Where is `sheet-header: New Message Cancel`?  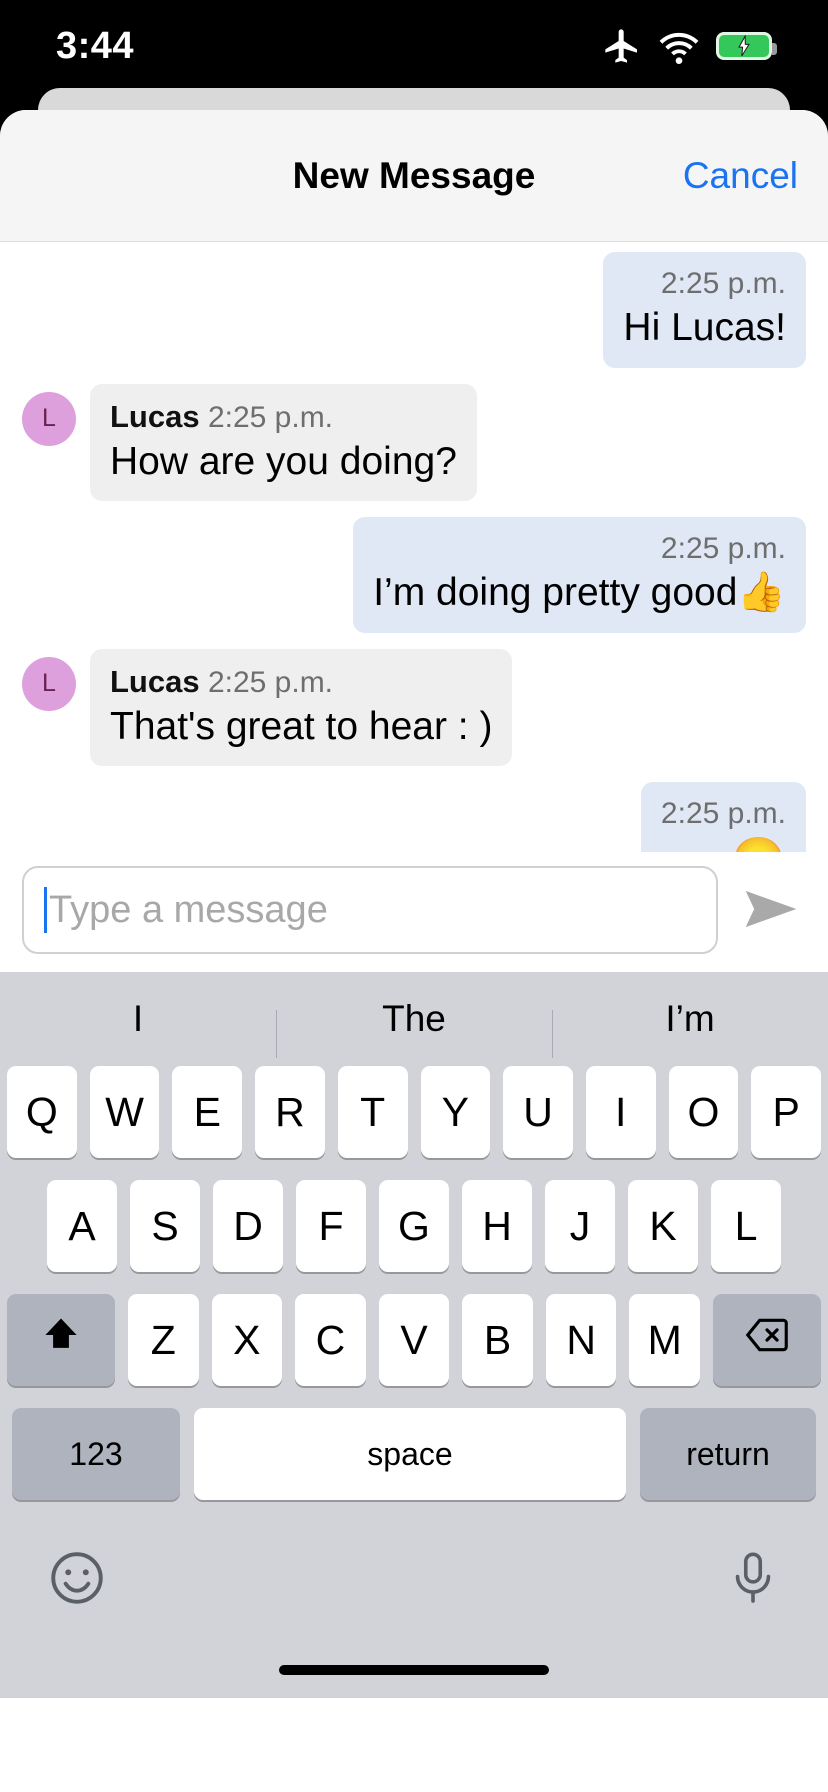 sheet-header: New Message Cancel is located at coordinates (414, 176).